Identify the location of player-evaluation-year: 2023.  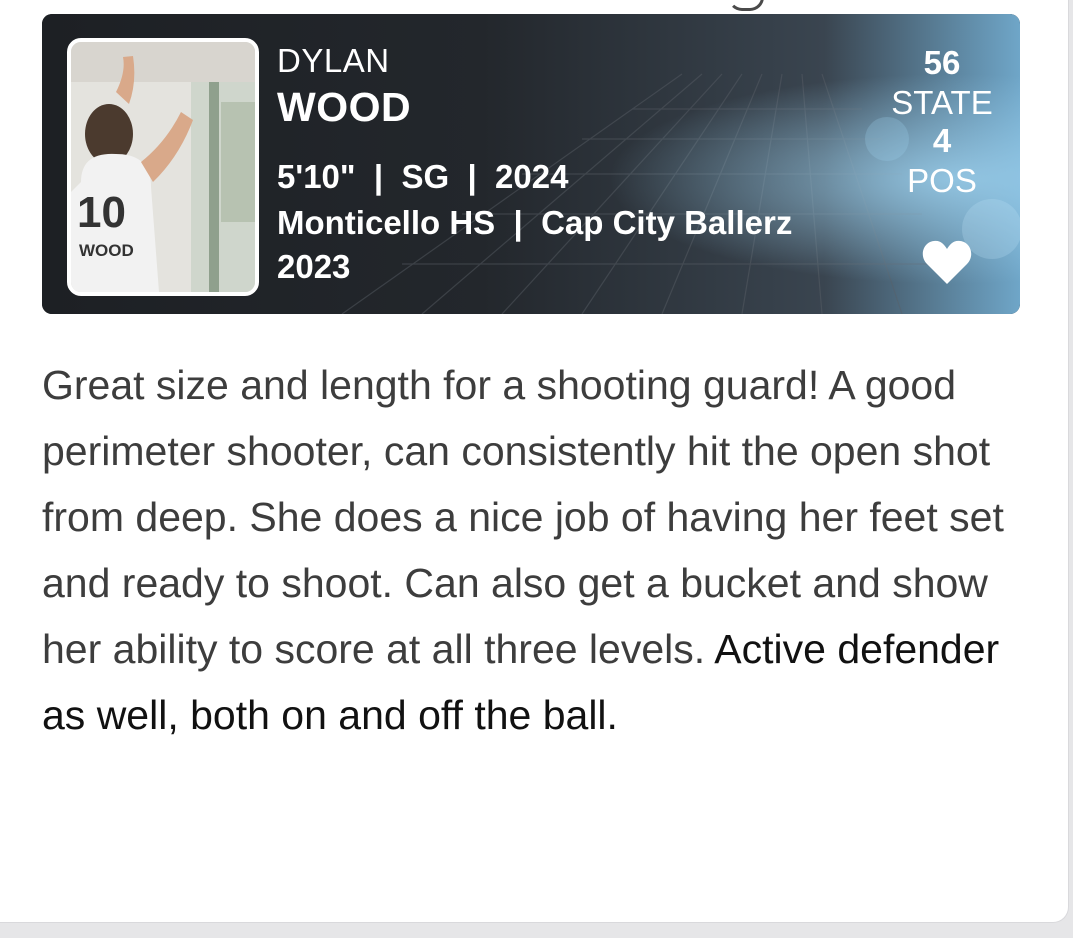
(314, 266).